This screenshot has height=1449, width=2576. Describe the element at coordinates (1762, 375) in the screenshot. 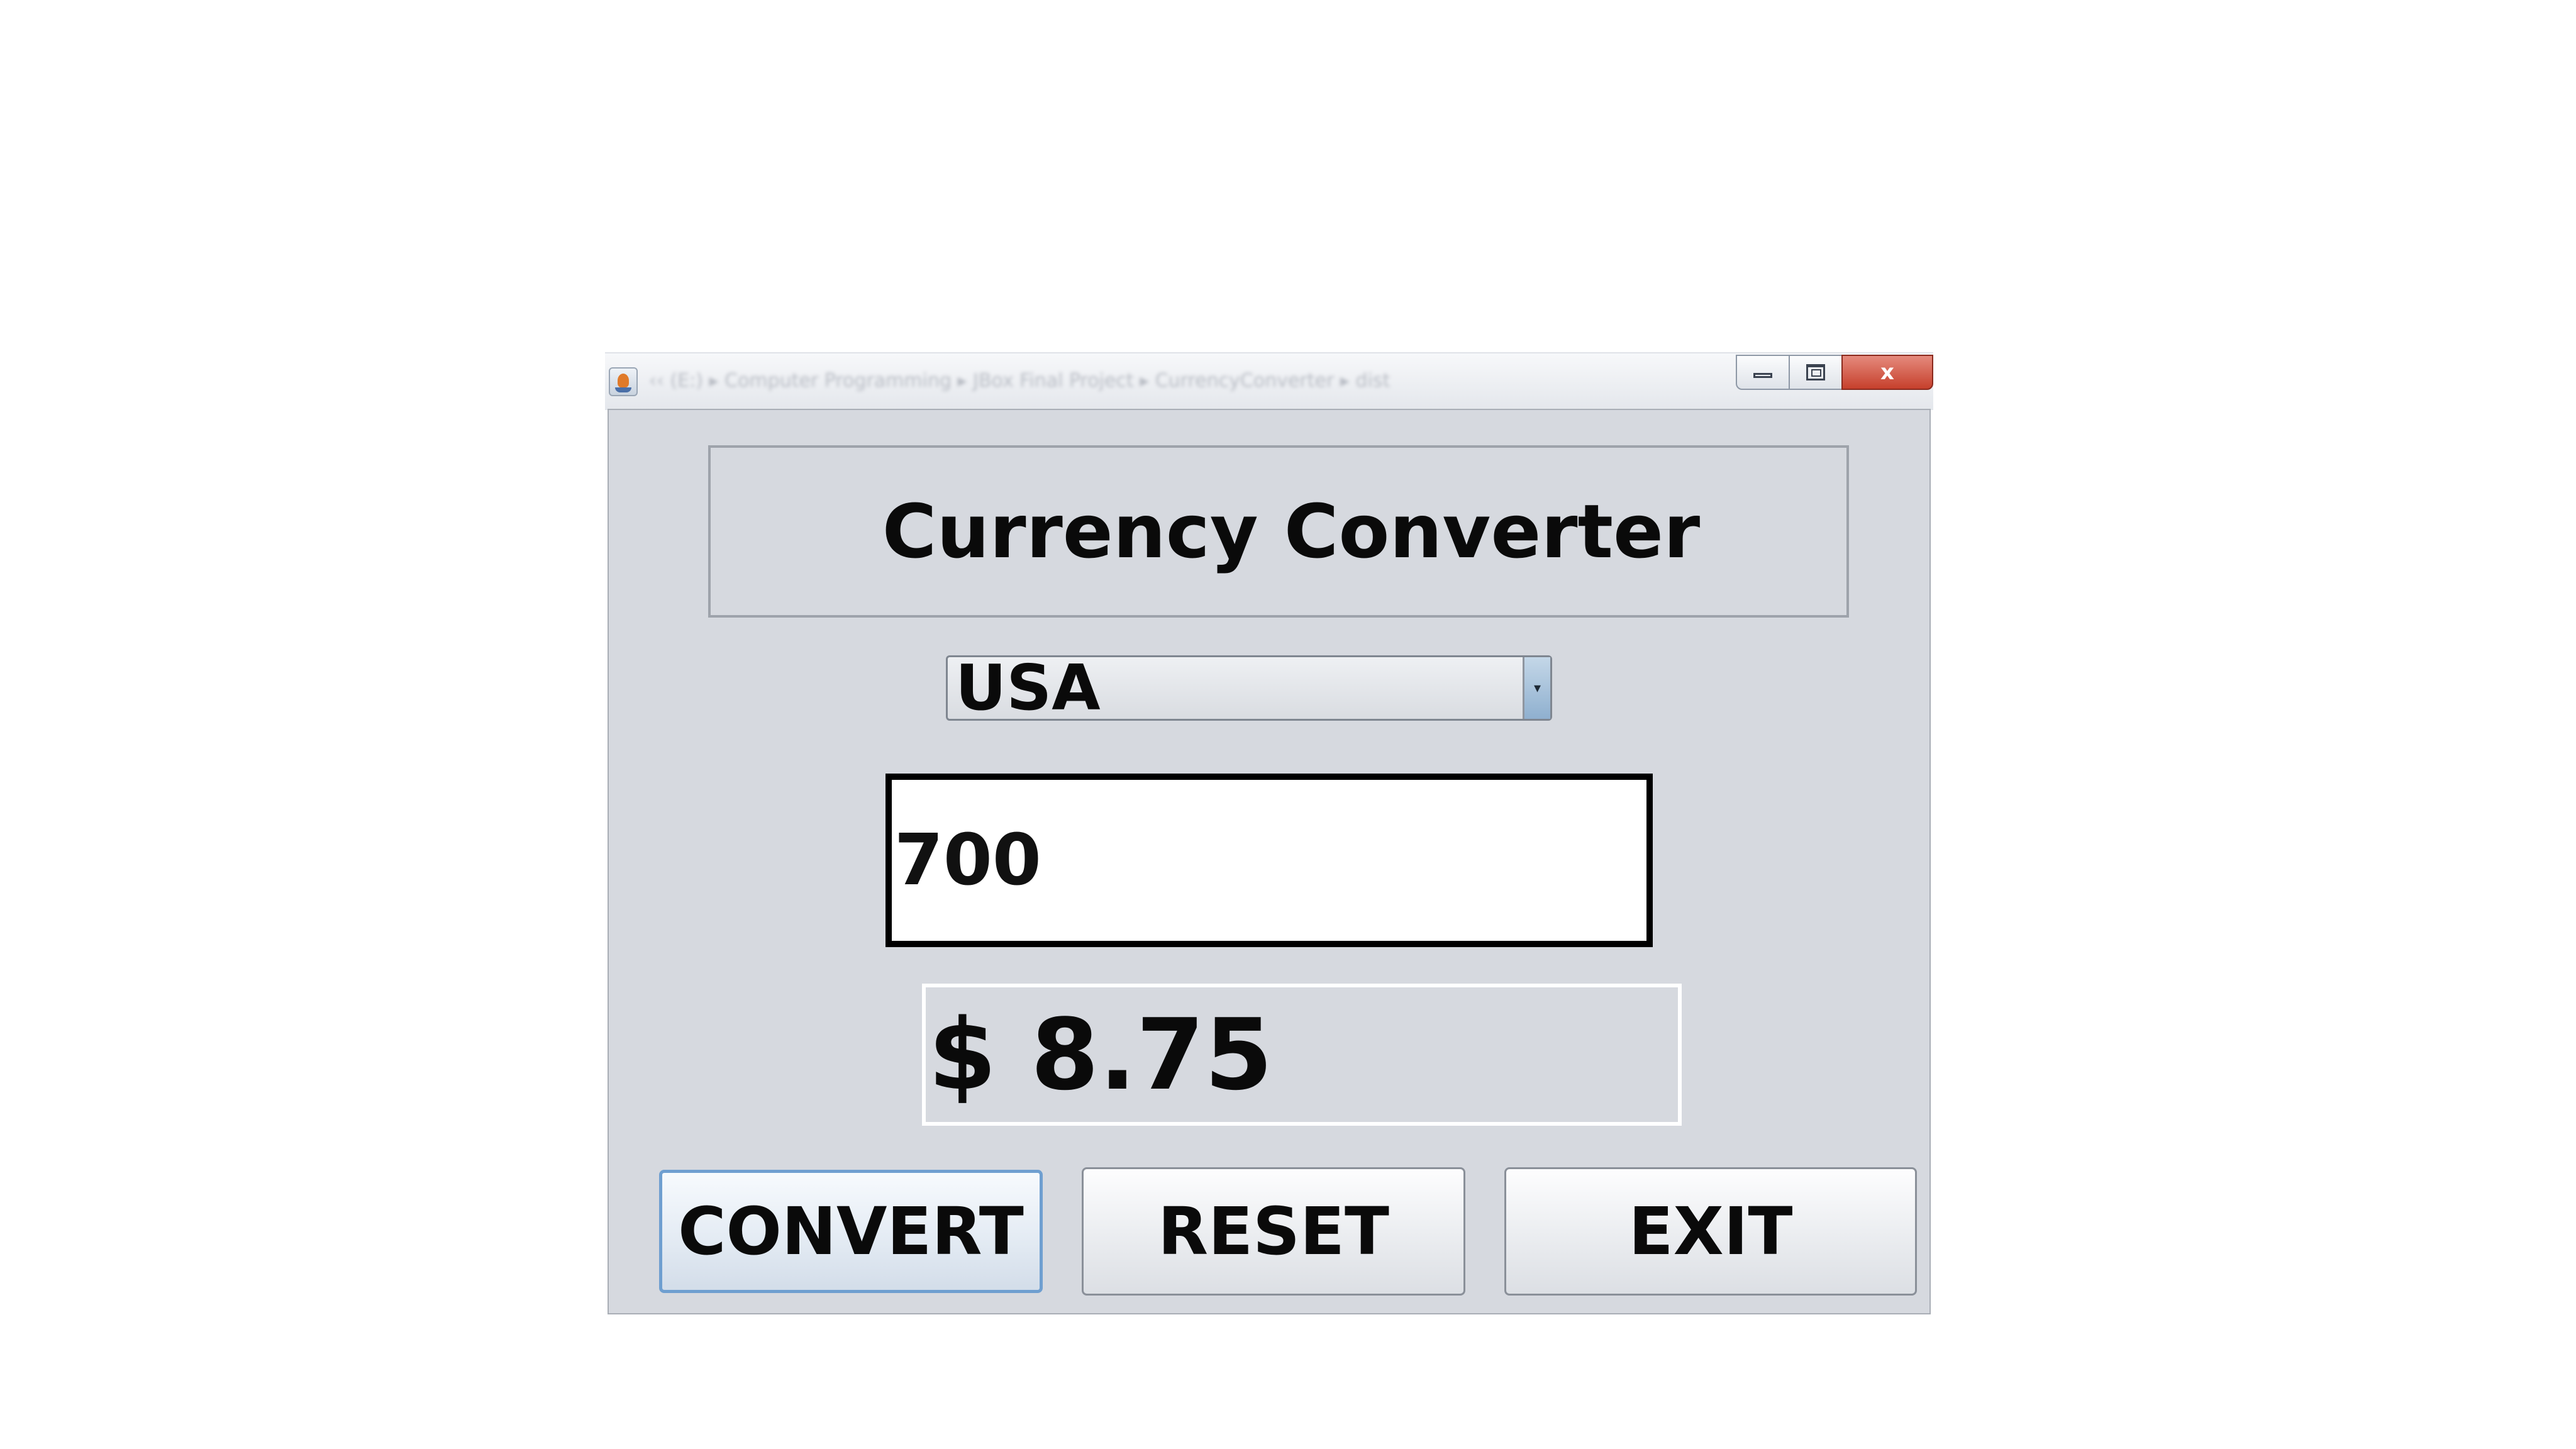

I see `minimize-icon` at that location.